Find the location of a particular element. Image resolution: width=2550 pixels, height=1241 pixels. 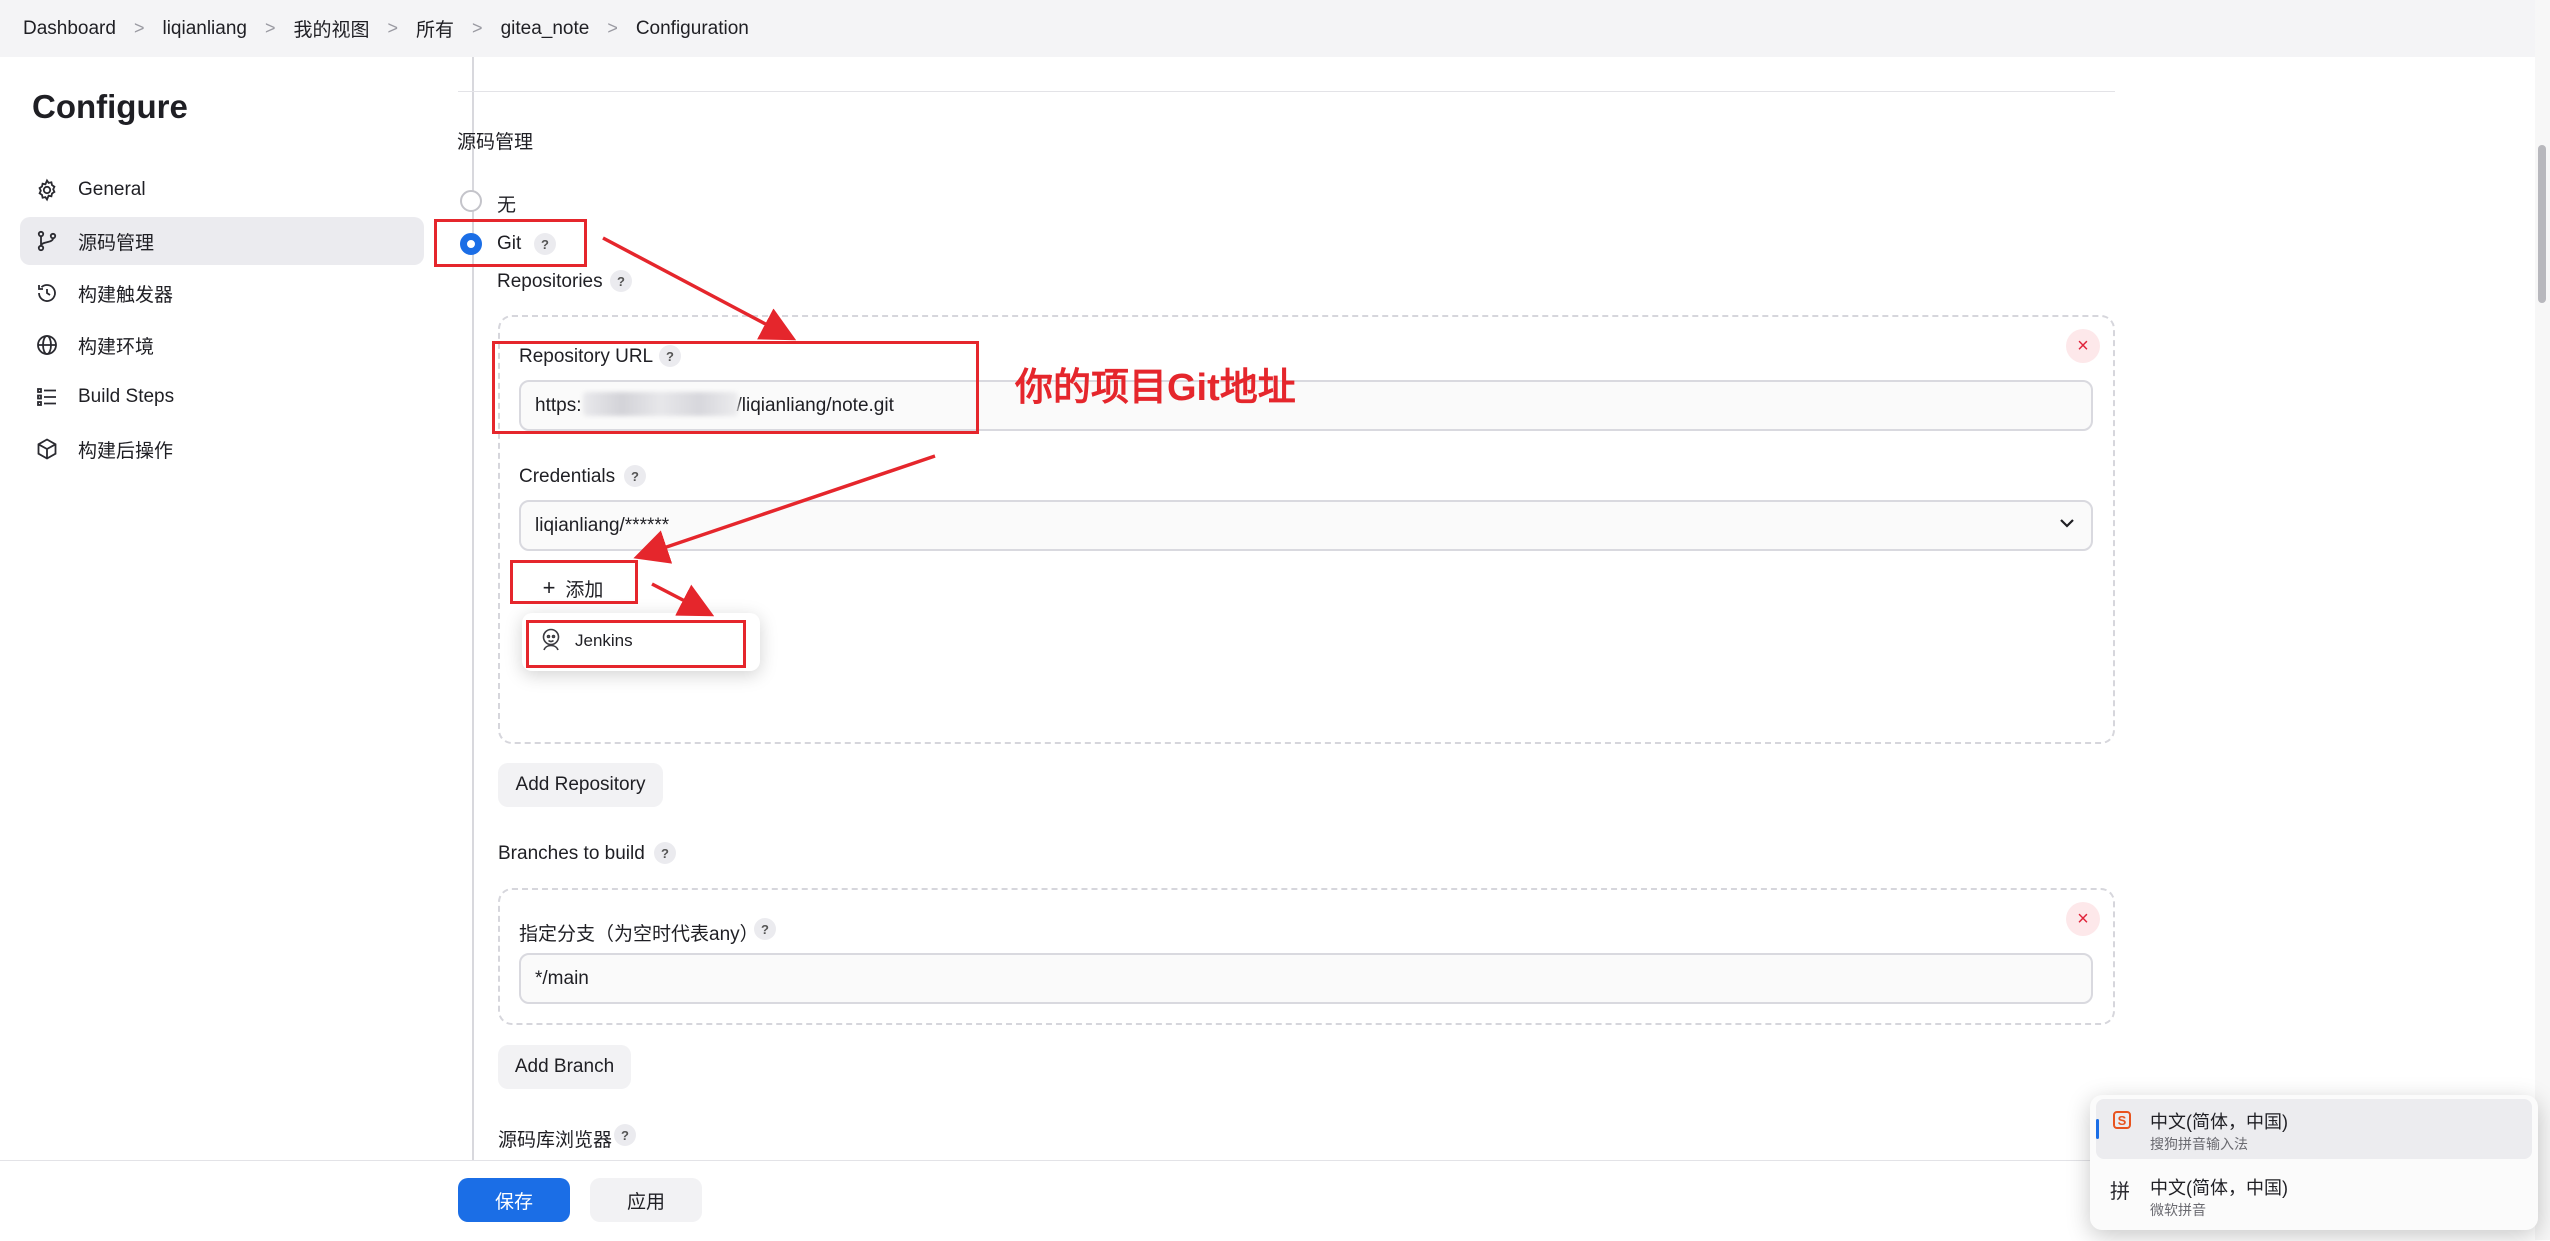

sidebar-item-post-build: 构建后操作 is located at coordinates (222, 449).